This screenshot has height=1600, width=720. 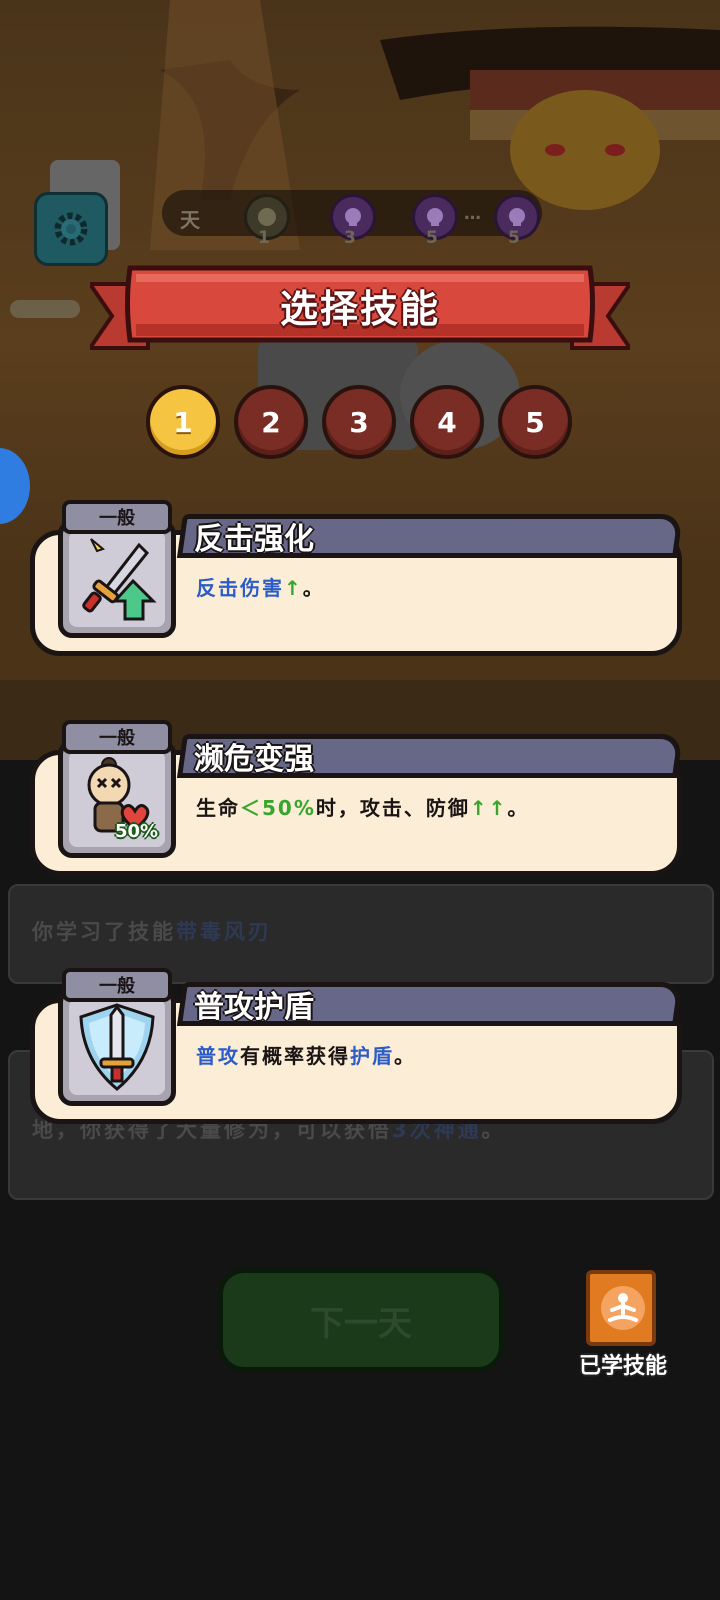 What do you see at coordinates (372, 1056) in the screenshot?
I see `desc-highlight: 护盾` at bounding box center [372, 1056].